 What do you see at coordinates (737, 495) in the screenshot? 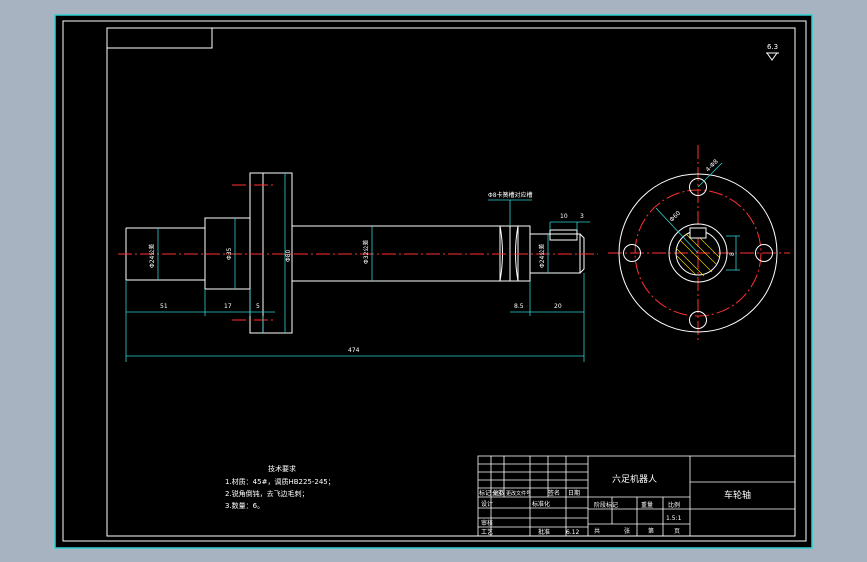
I see `part-name: 车轮轴` at bounding box center [737, 495].